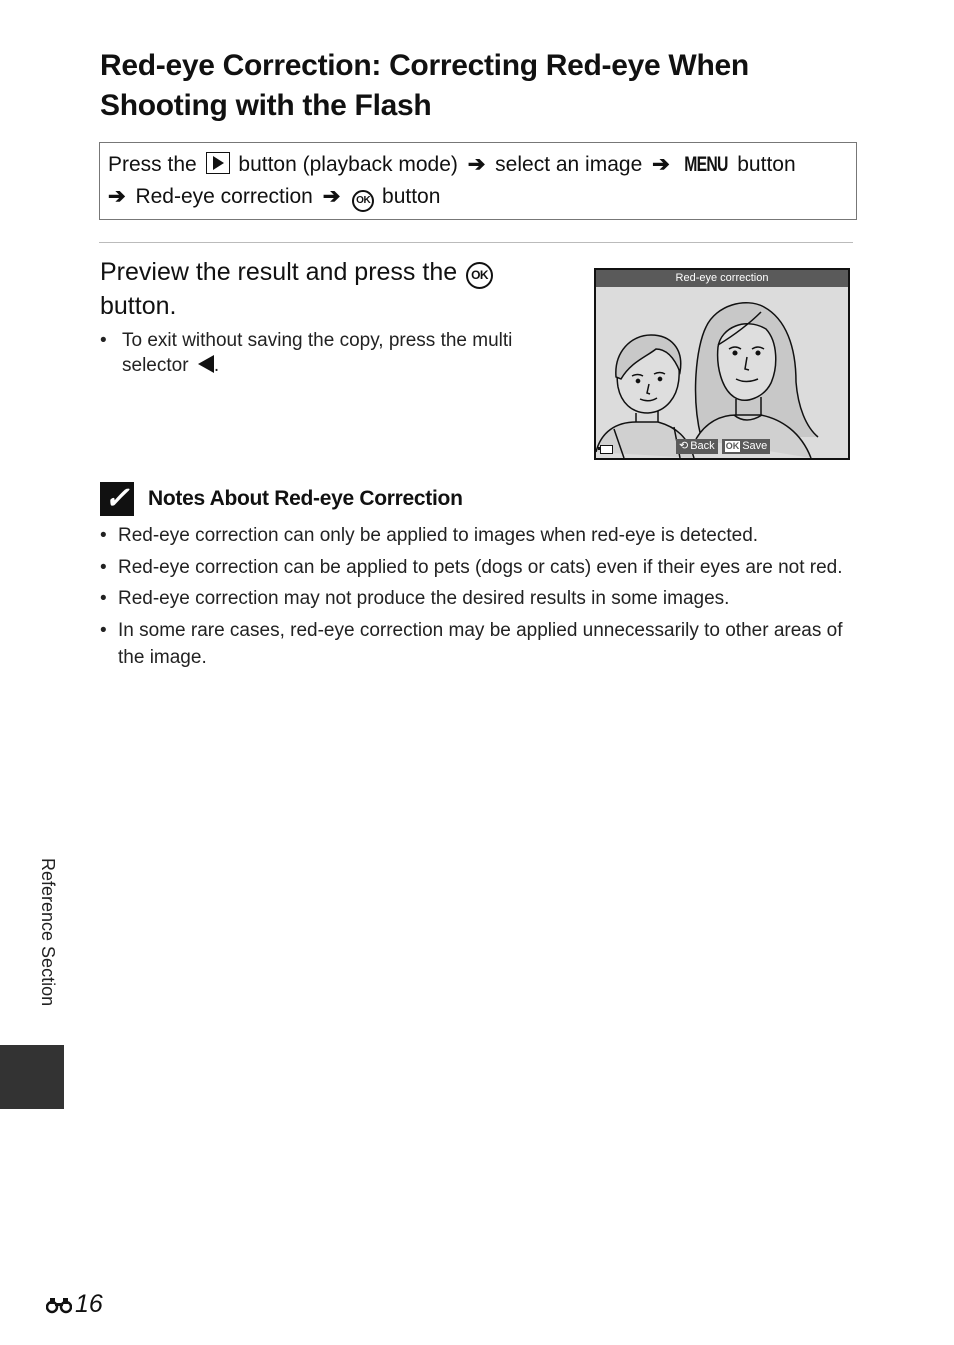 This screenshot has height=1345, width=954. What do you see at coordinates (117, 499) in the screenshot?
I see `check-icon: ✓` at bounding box center [117, 499].